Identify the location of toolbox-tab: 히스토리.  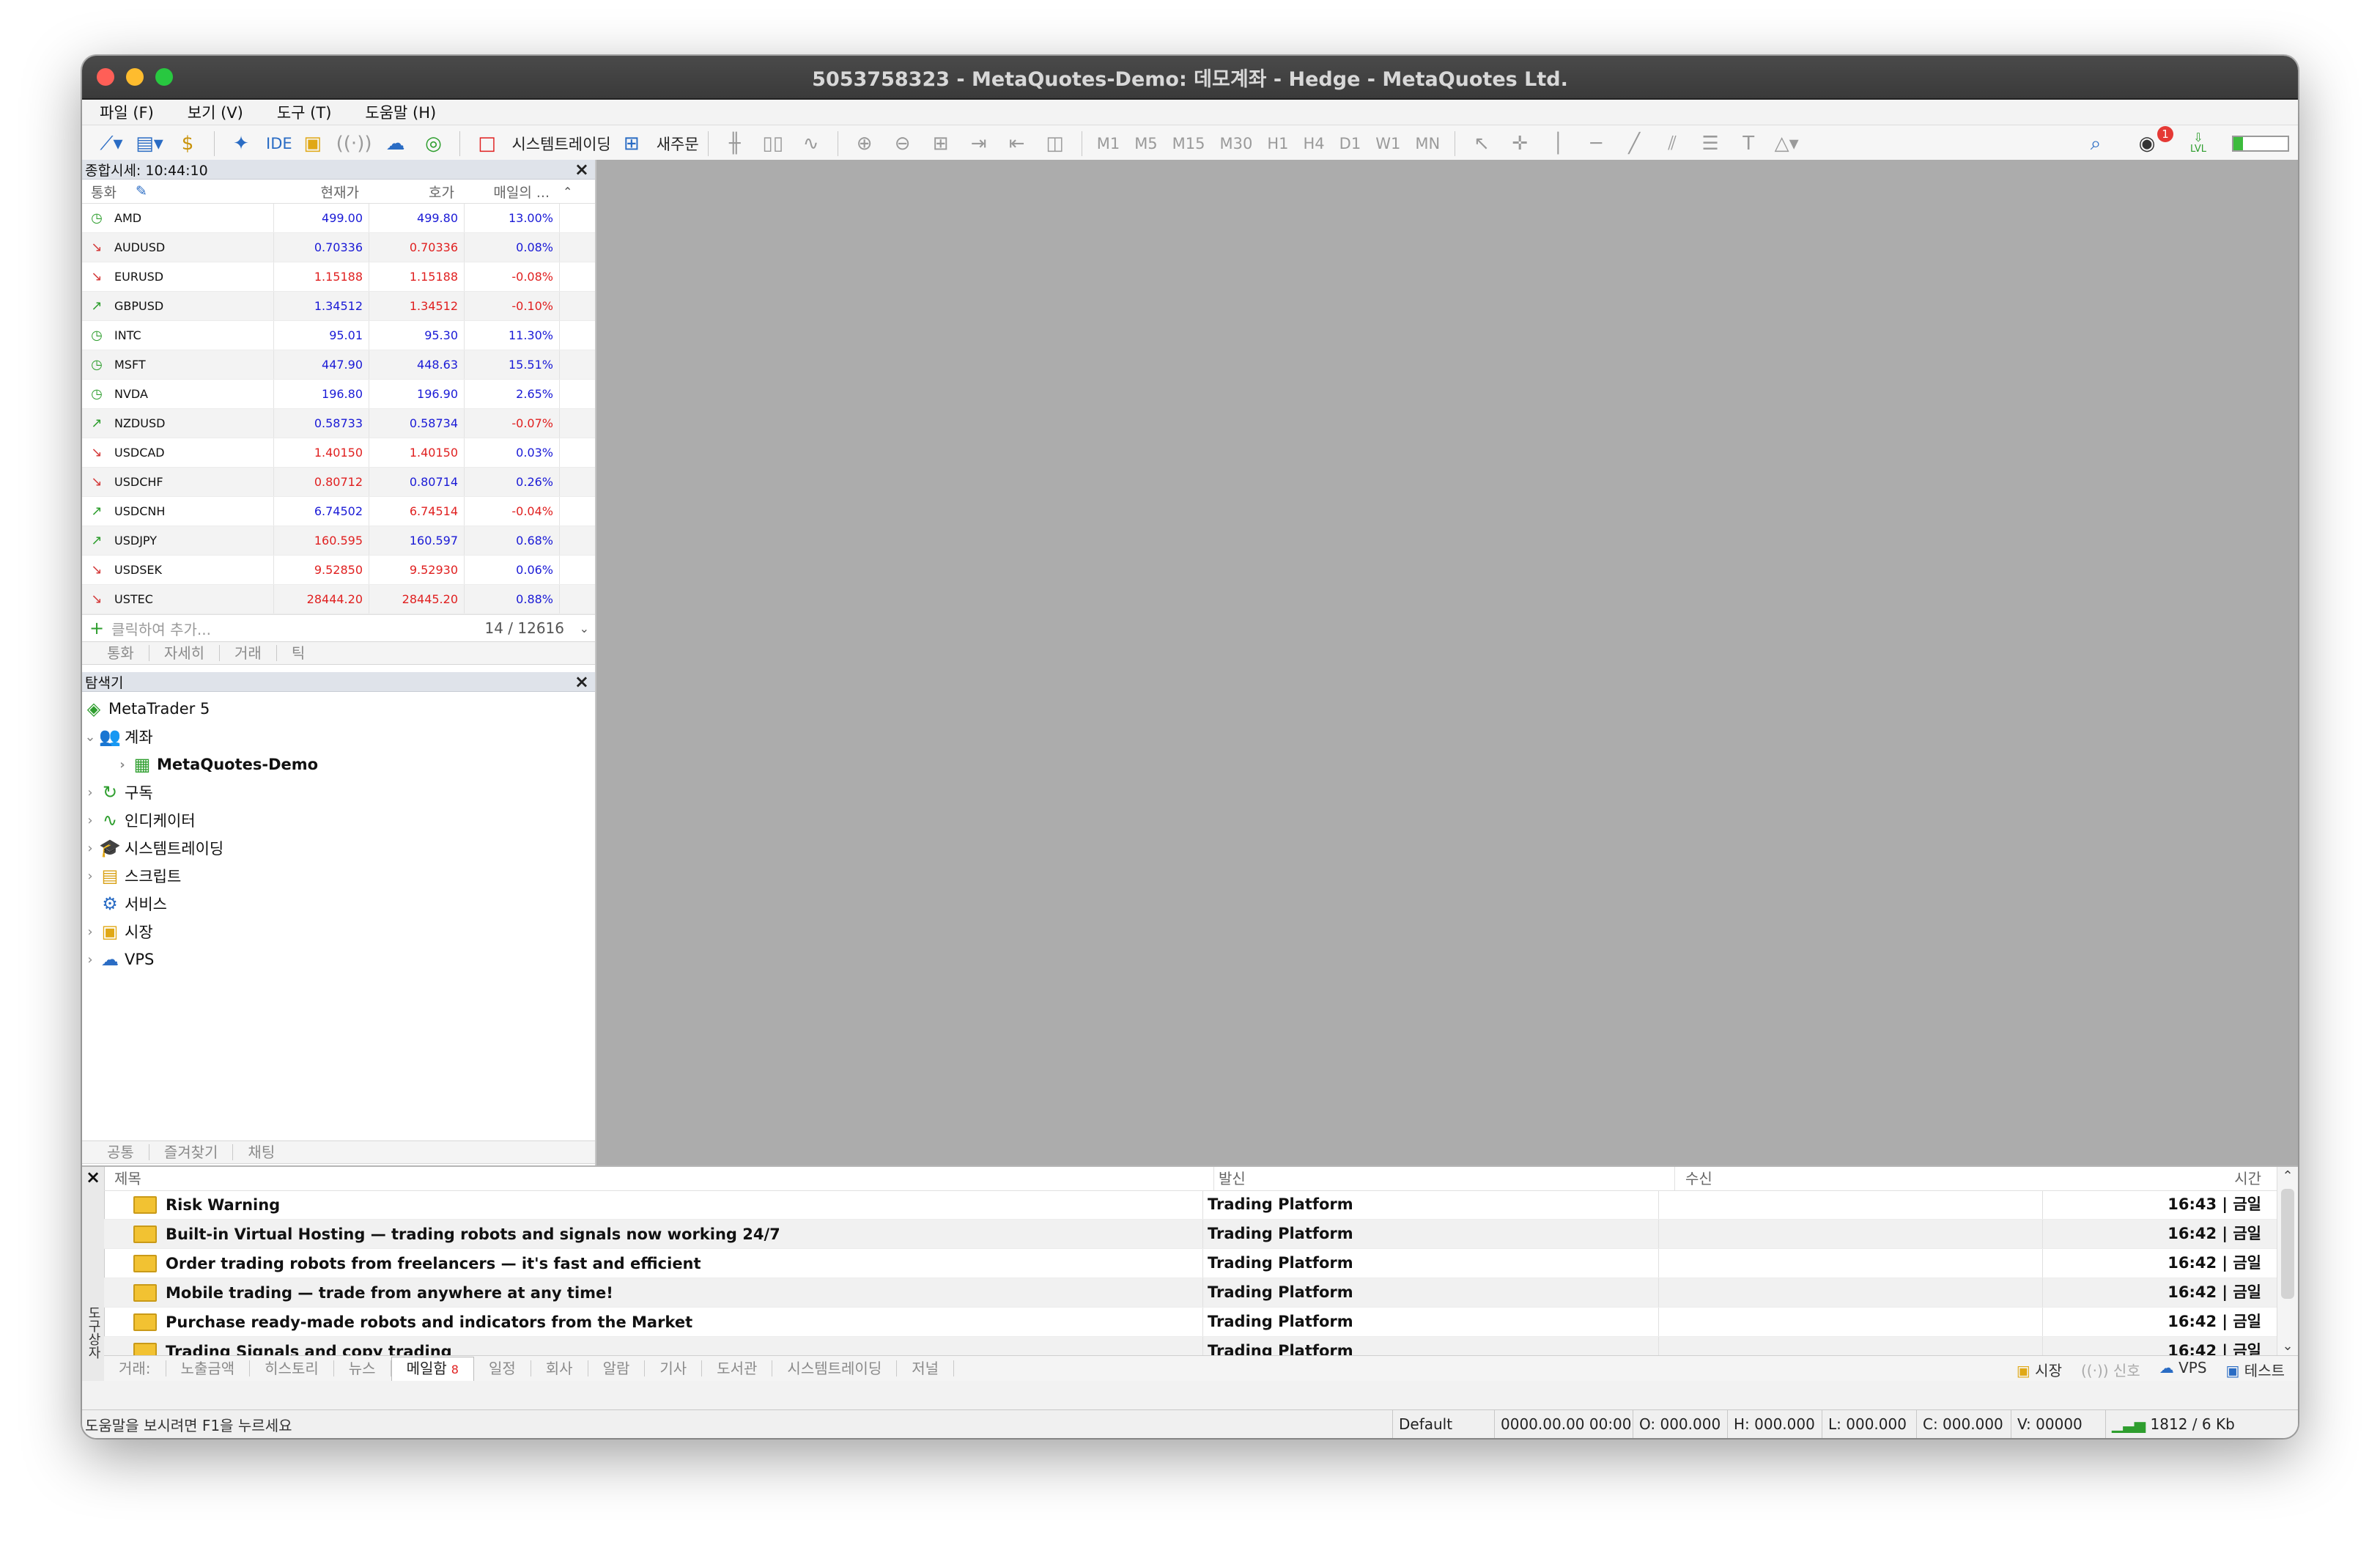
(292, 1368).